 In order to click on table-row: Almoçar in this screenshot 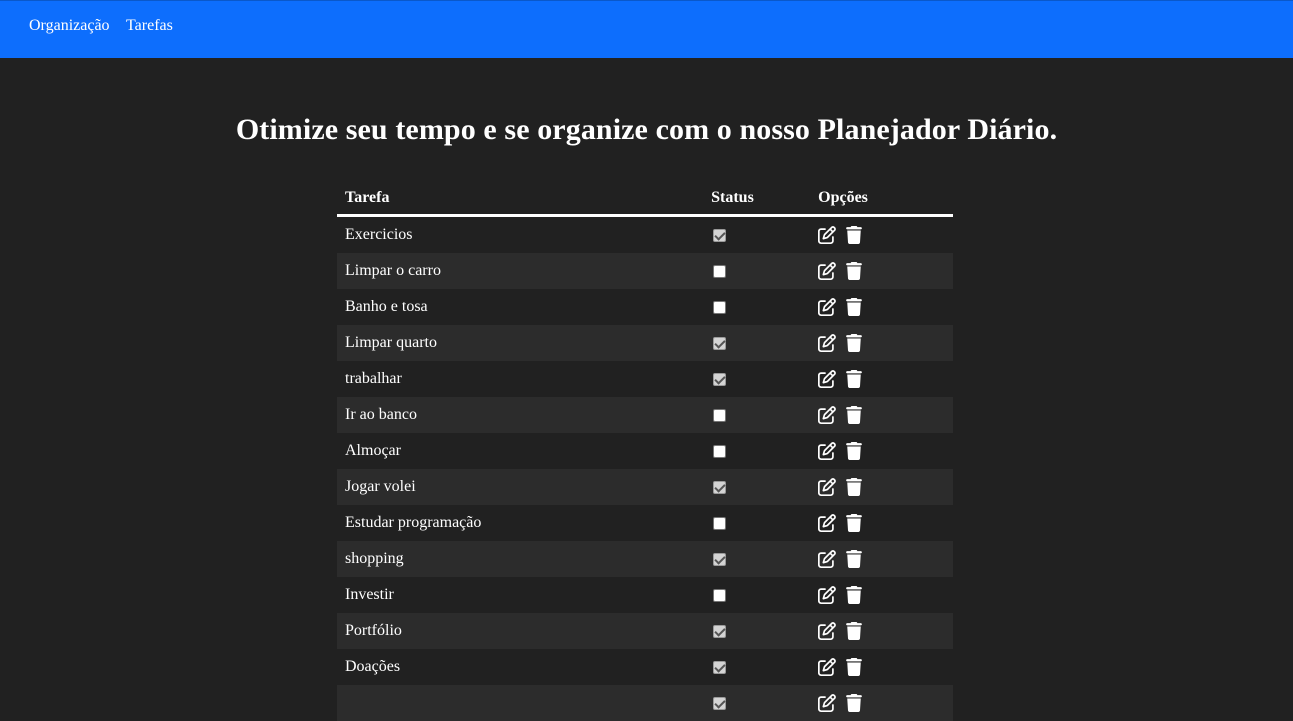, I will do `click(645, 451)`.